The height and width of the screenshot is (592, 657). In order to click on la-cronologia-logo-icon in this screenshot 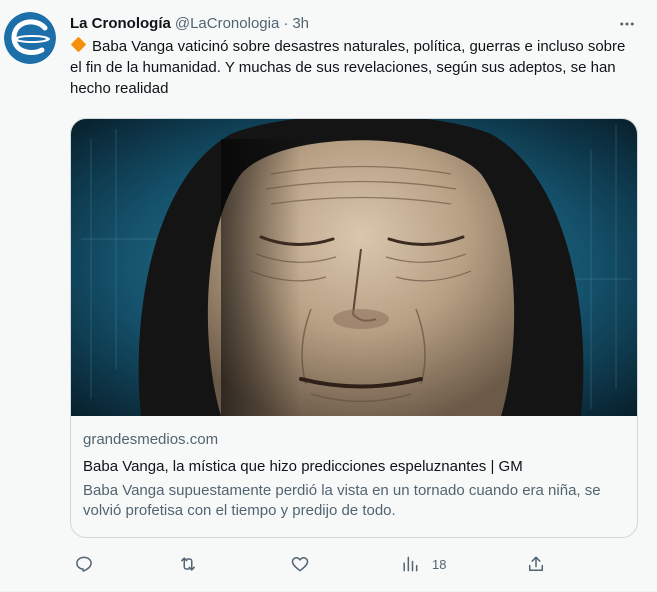, I will do `click(30, 38)`.